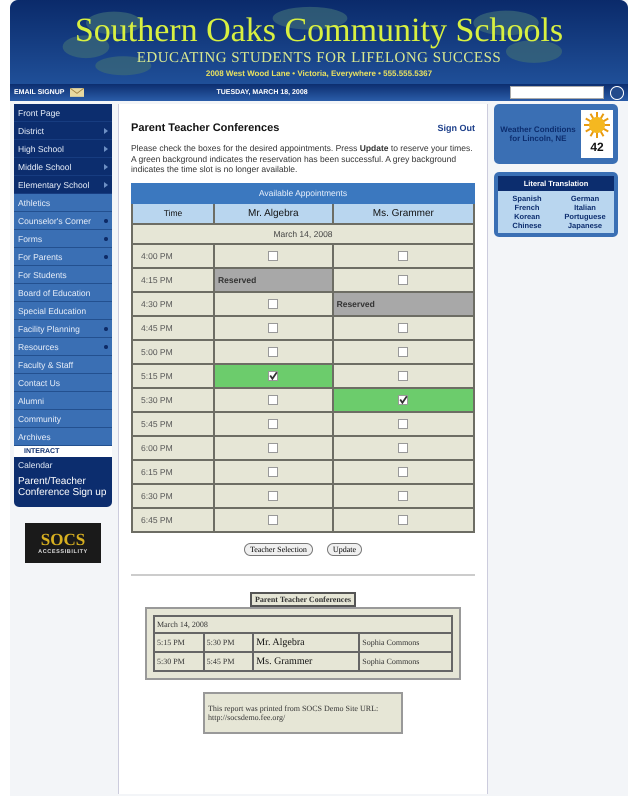 Image resolution: width=631 pixels, height=796 pixels. I want to click on school-address: 2008 West Wood Lane • Victoria, Everywhere • 555.555.5367, so click(319, 73).